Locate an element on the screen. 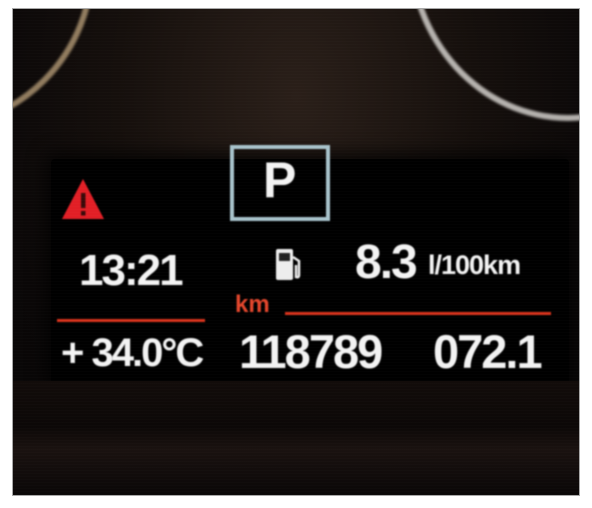 Image resolution: width=592 pixels, height=508 pixels. fuel-consumption-unit: l/100km is located at coordinates (474, 265).